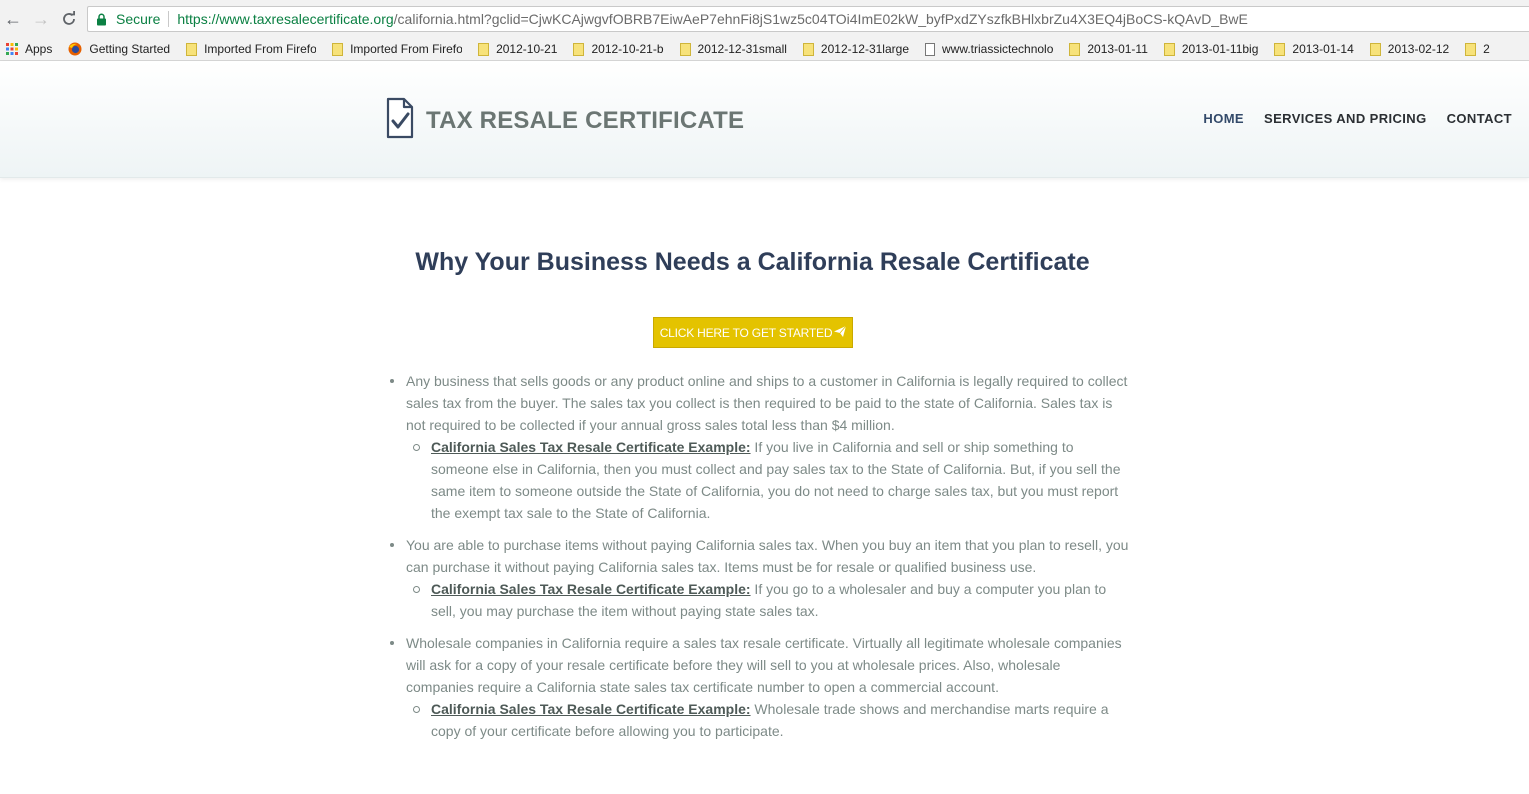 This screenshot has width=1529, height=794. Describe the element at coordinates (13, 19) in the screenshot. I see `back-arrow-icon: ←` at that location.